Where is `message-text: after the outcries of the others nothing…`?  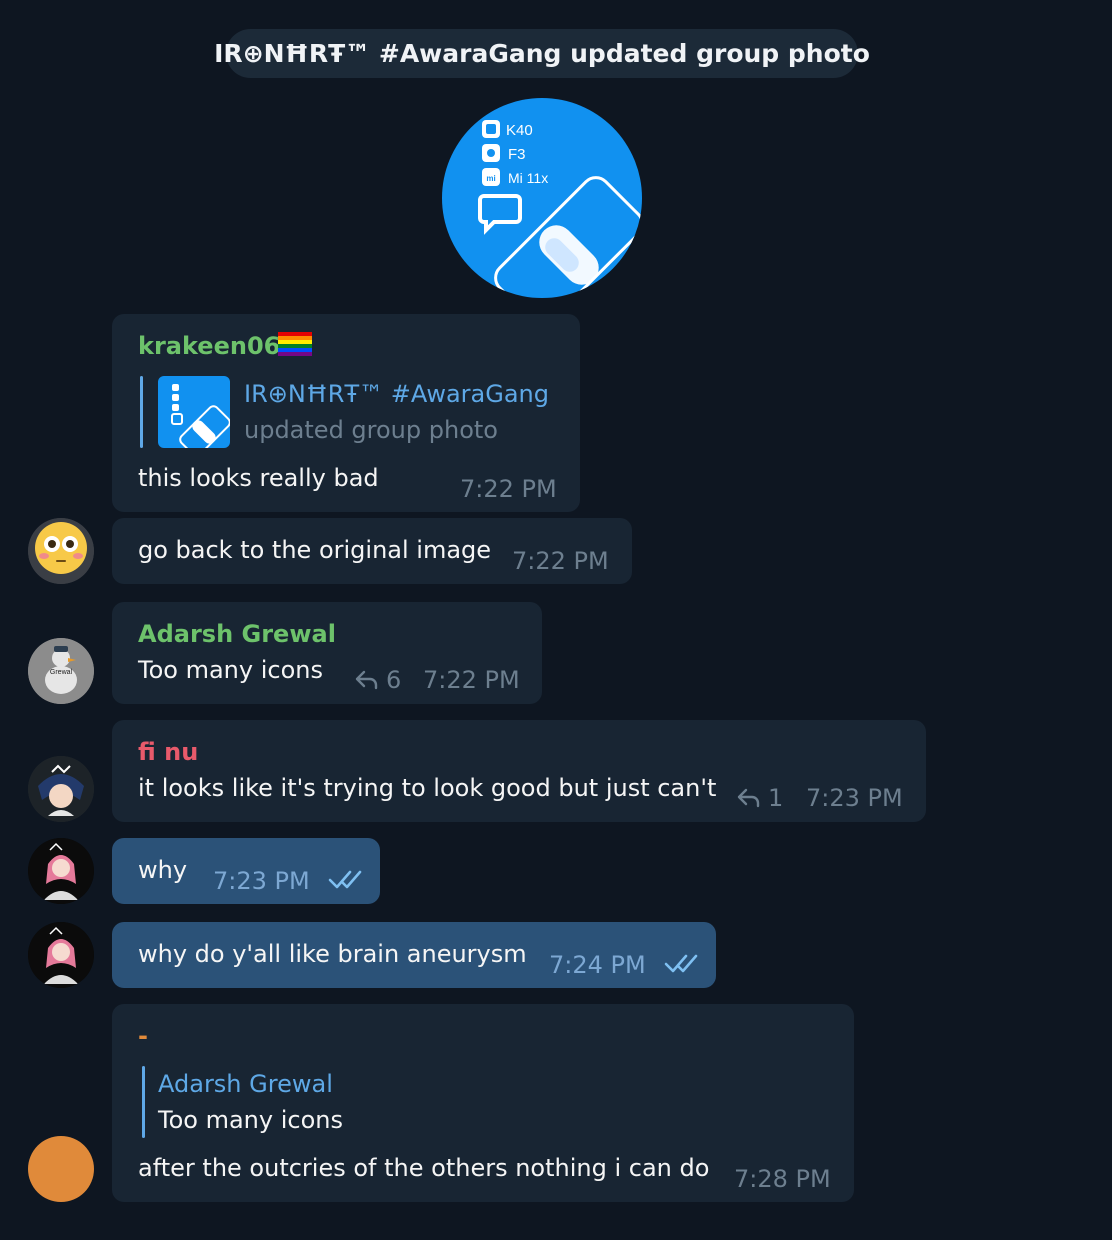 message-text: after the outcries of the others nothing… is located at coordinates (424, 1168).